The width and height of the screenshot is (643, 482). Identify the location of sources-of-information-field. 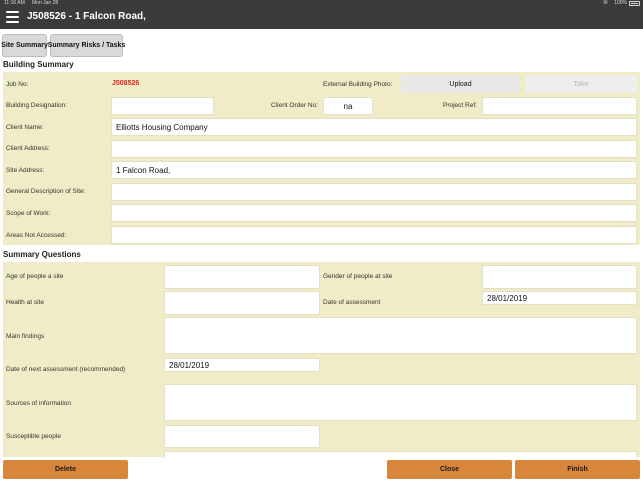
(400, 402).